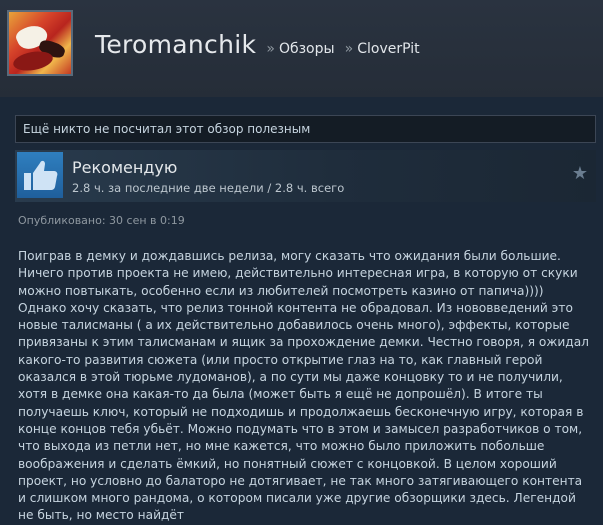 The height and width of the screenshot is (525, 603). What do you see at coordinates (307, 49) in the screenshot?
I see `breadcrumb-reviews-link: Обзоры` at bounding box center [307, 49].